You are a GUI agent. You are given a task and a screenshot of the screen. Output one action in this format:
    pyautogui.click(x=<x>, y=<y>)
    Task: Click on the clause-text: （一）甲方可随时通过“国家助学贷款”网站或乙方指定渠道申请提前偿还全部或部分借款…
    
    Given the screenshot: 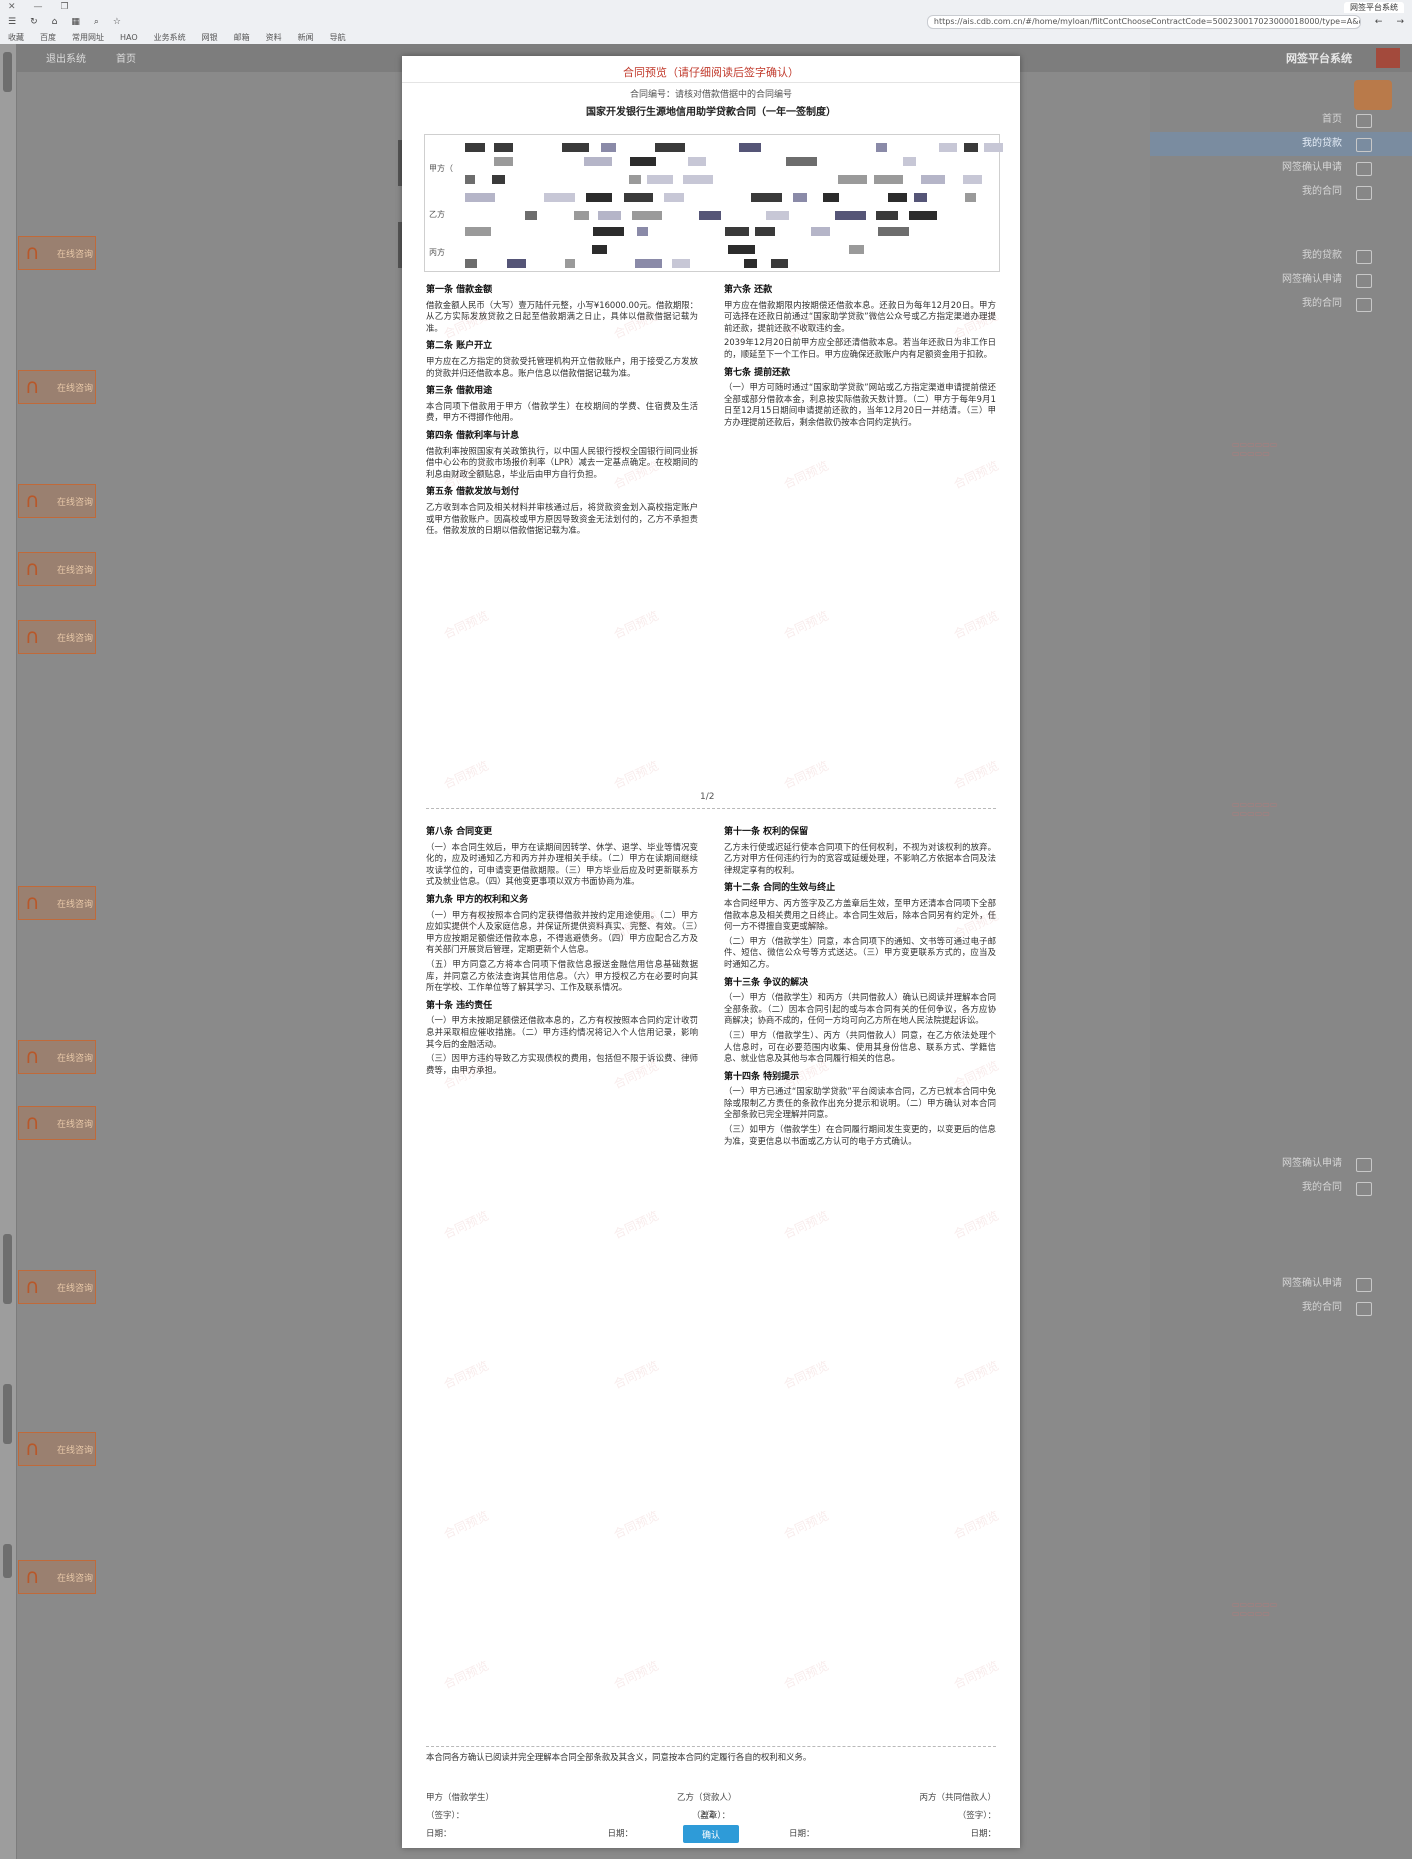 What is the action you would take?
    pyautogui.click(x=860, y=404)
    